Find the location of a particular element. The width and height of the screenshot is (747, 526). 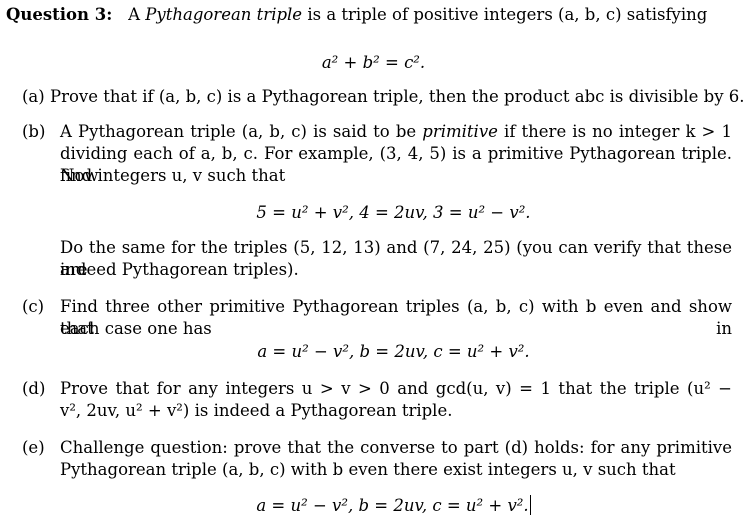

part-b-line3: find integers u, v such that is located at coordinates (173, 175).